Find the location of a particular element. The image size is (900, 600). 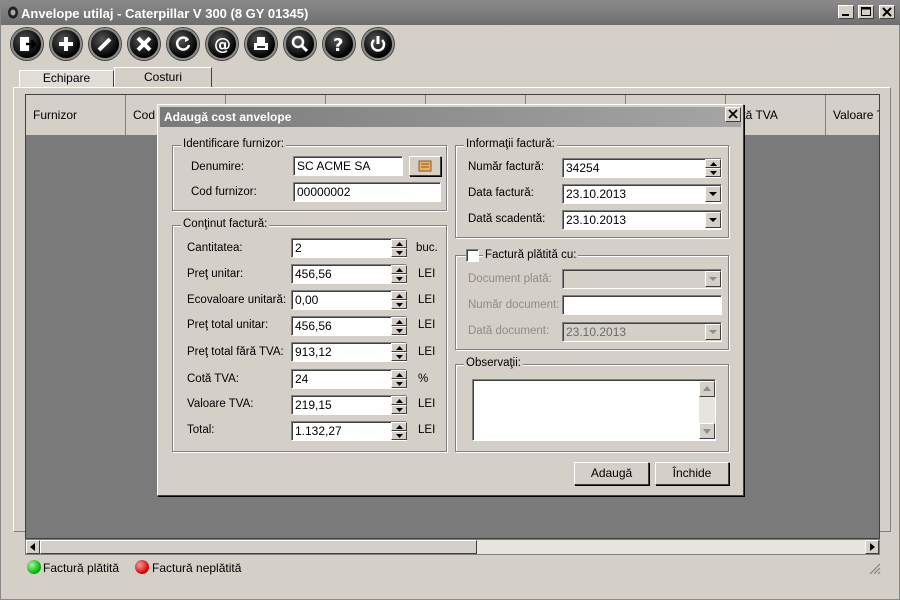

vat-value-spinner is located at coordinates (399, 405).